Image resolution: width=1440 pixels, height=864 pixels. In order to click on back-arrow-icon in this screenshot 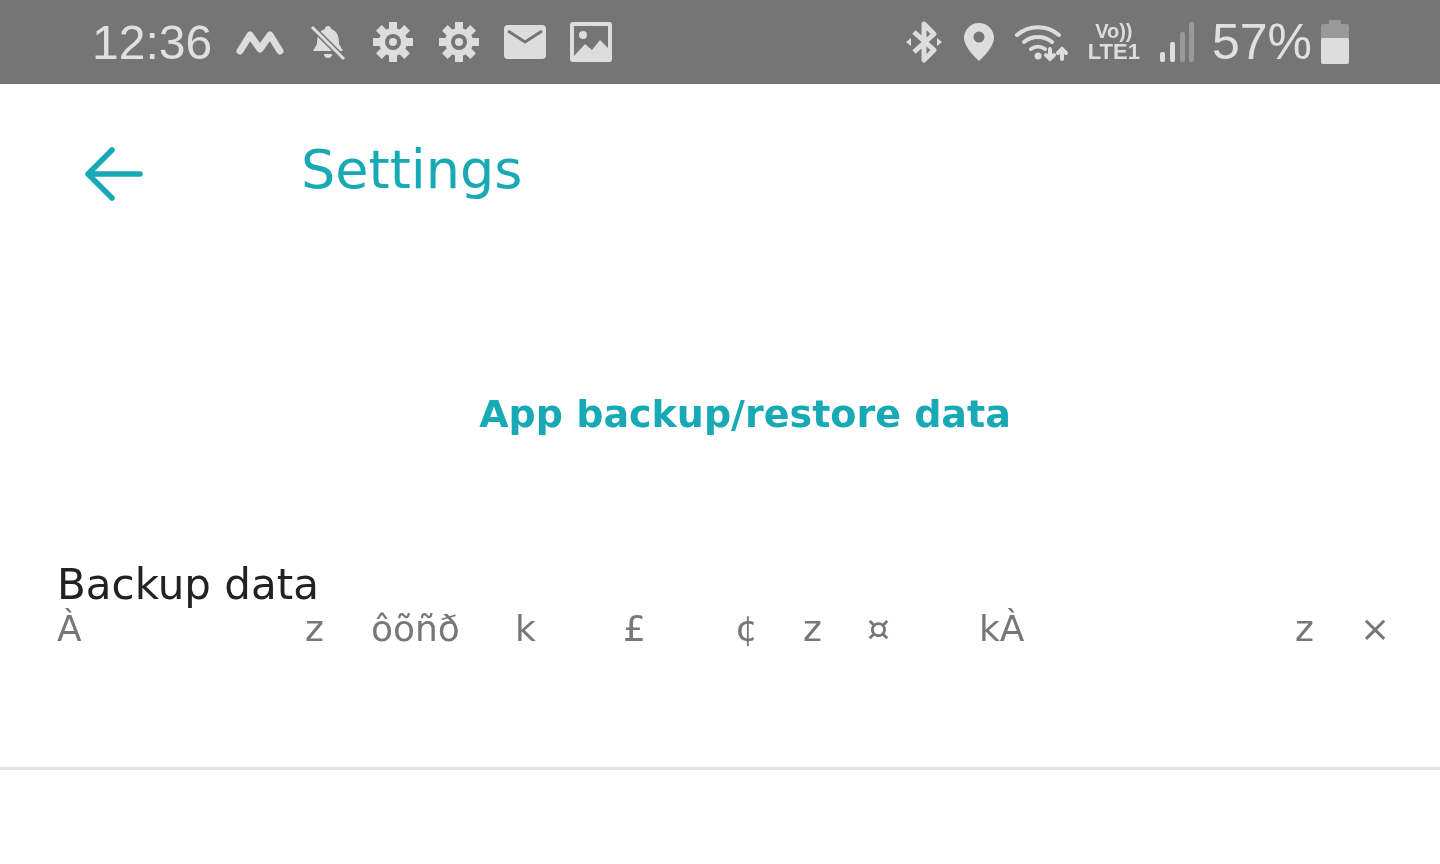, I will do `click(114, 174)`.